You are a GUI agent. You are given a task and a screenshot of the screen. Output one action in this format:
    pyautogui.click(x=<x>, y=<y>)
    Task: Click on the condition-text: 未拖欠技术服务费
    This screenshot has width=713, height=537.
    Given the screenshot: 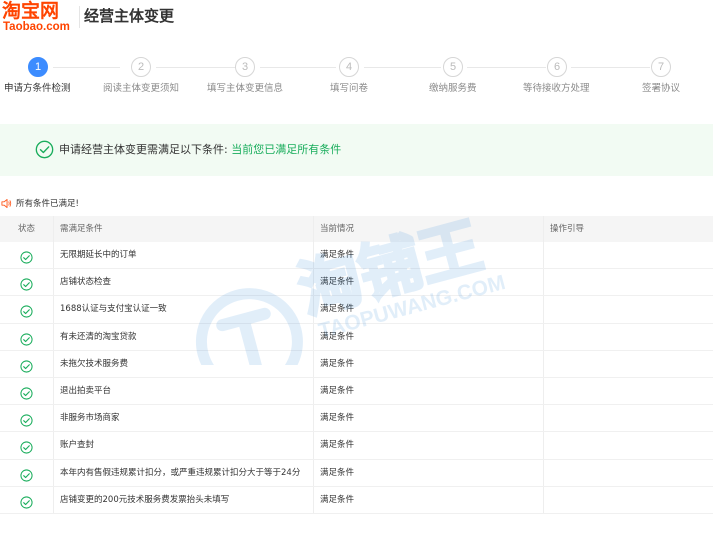 What is the action you would take?
    pyautogui.click(x=94, y=363)
    